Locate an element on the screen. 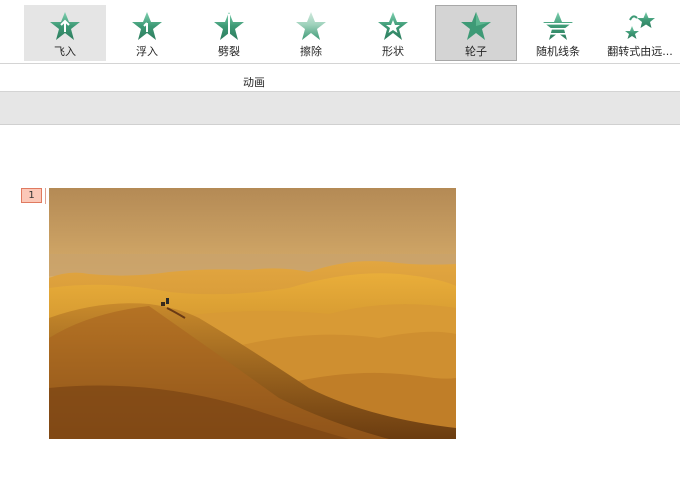 This screenshot has width=680, height=478. fly-in-star-icon is located at coordinates (65, 26).